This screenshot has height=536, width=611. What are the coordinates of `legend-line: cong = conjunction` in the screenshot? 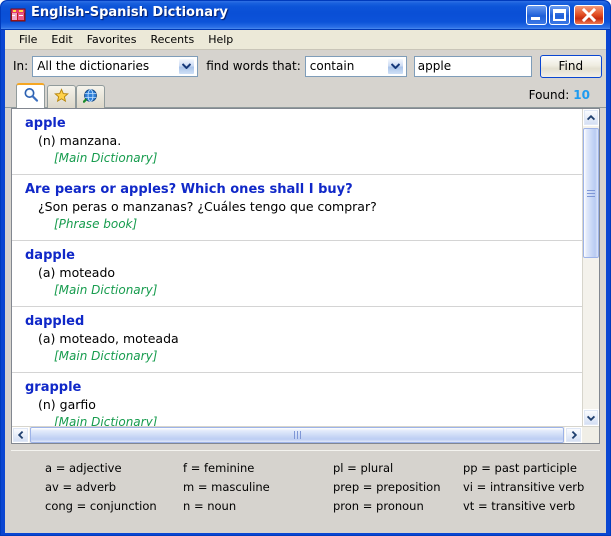 It's located at (101, 506).